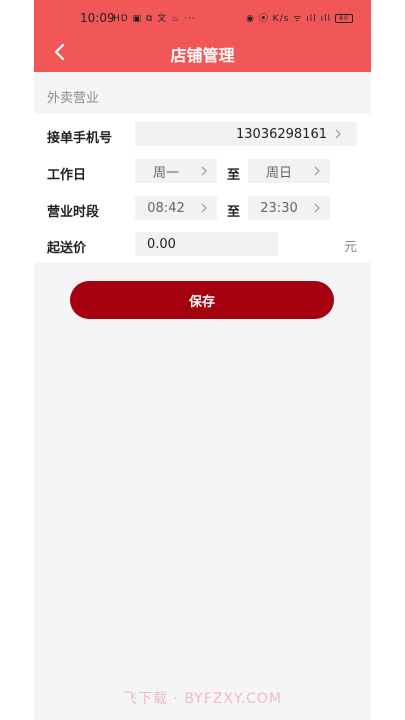 The image size is (405, 720). I want to click on battery-icon: 80, so click(344, 18).